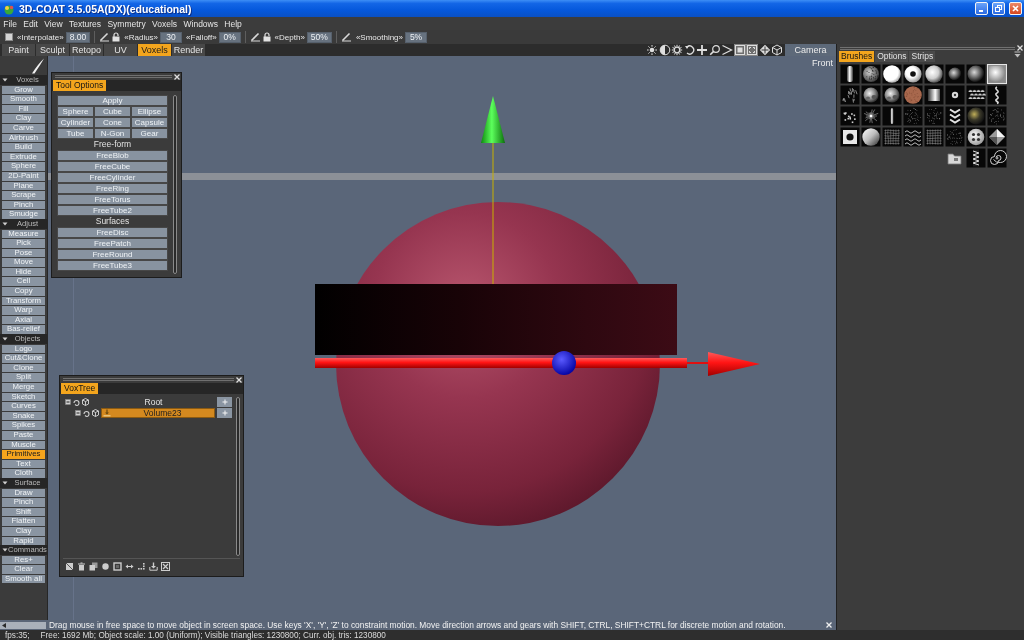  I want to click on shape-button: Gear, so click(149, 133).